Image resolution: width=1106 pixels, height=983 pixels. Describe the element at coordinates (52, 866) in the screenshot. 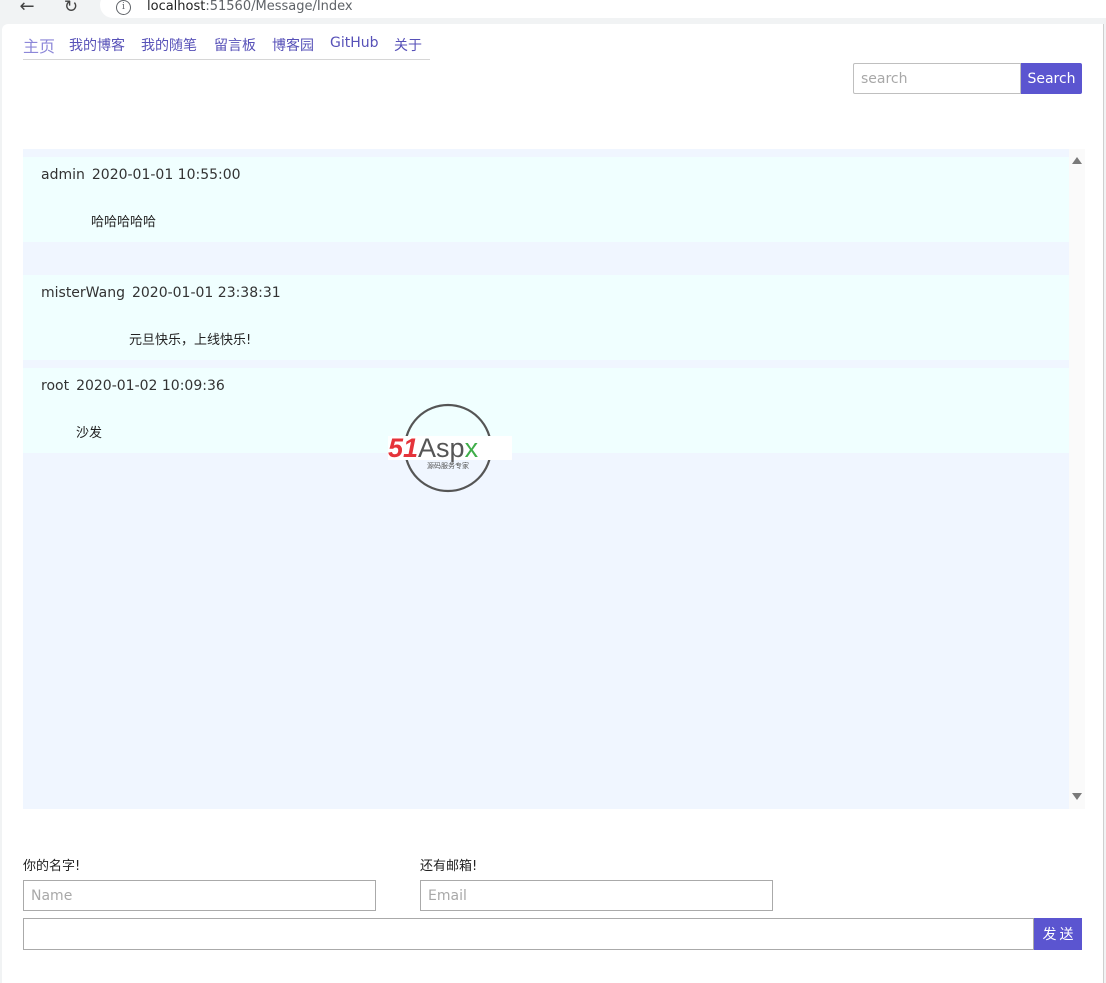

I see `name-label: 你的名字!` at that location.